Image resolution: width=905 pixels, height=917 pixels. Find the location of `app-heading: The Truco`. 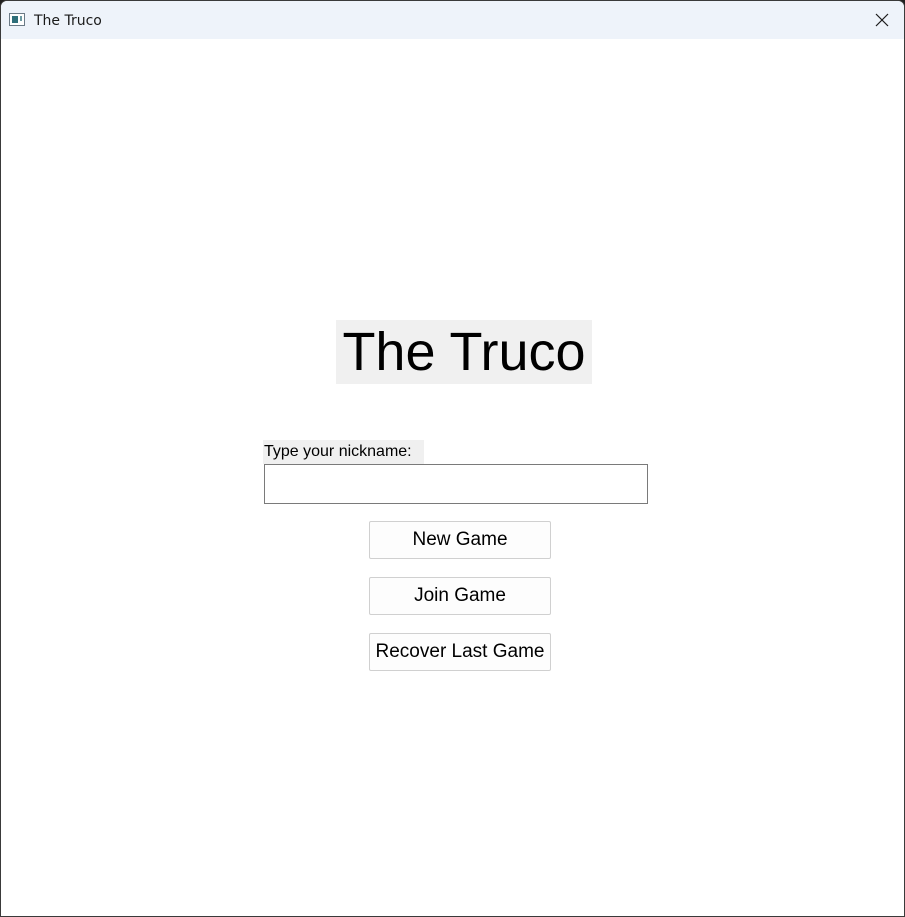

app-heading: The Truco is located at coordinates (464, 352).